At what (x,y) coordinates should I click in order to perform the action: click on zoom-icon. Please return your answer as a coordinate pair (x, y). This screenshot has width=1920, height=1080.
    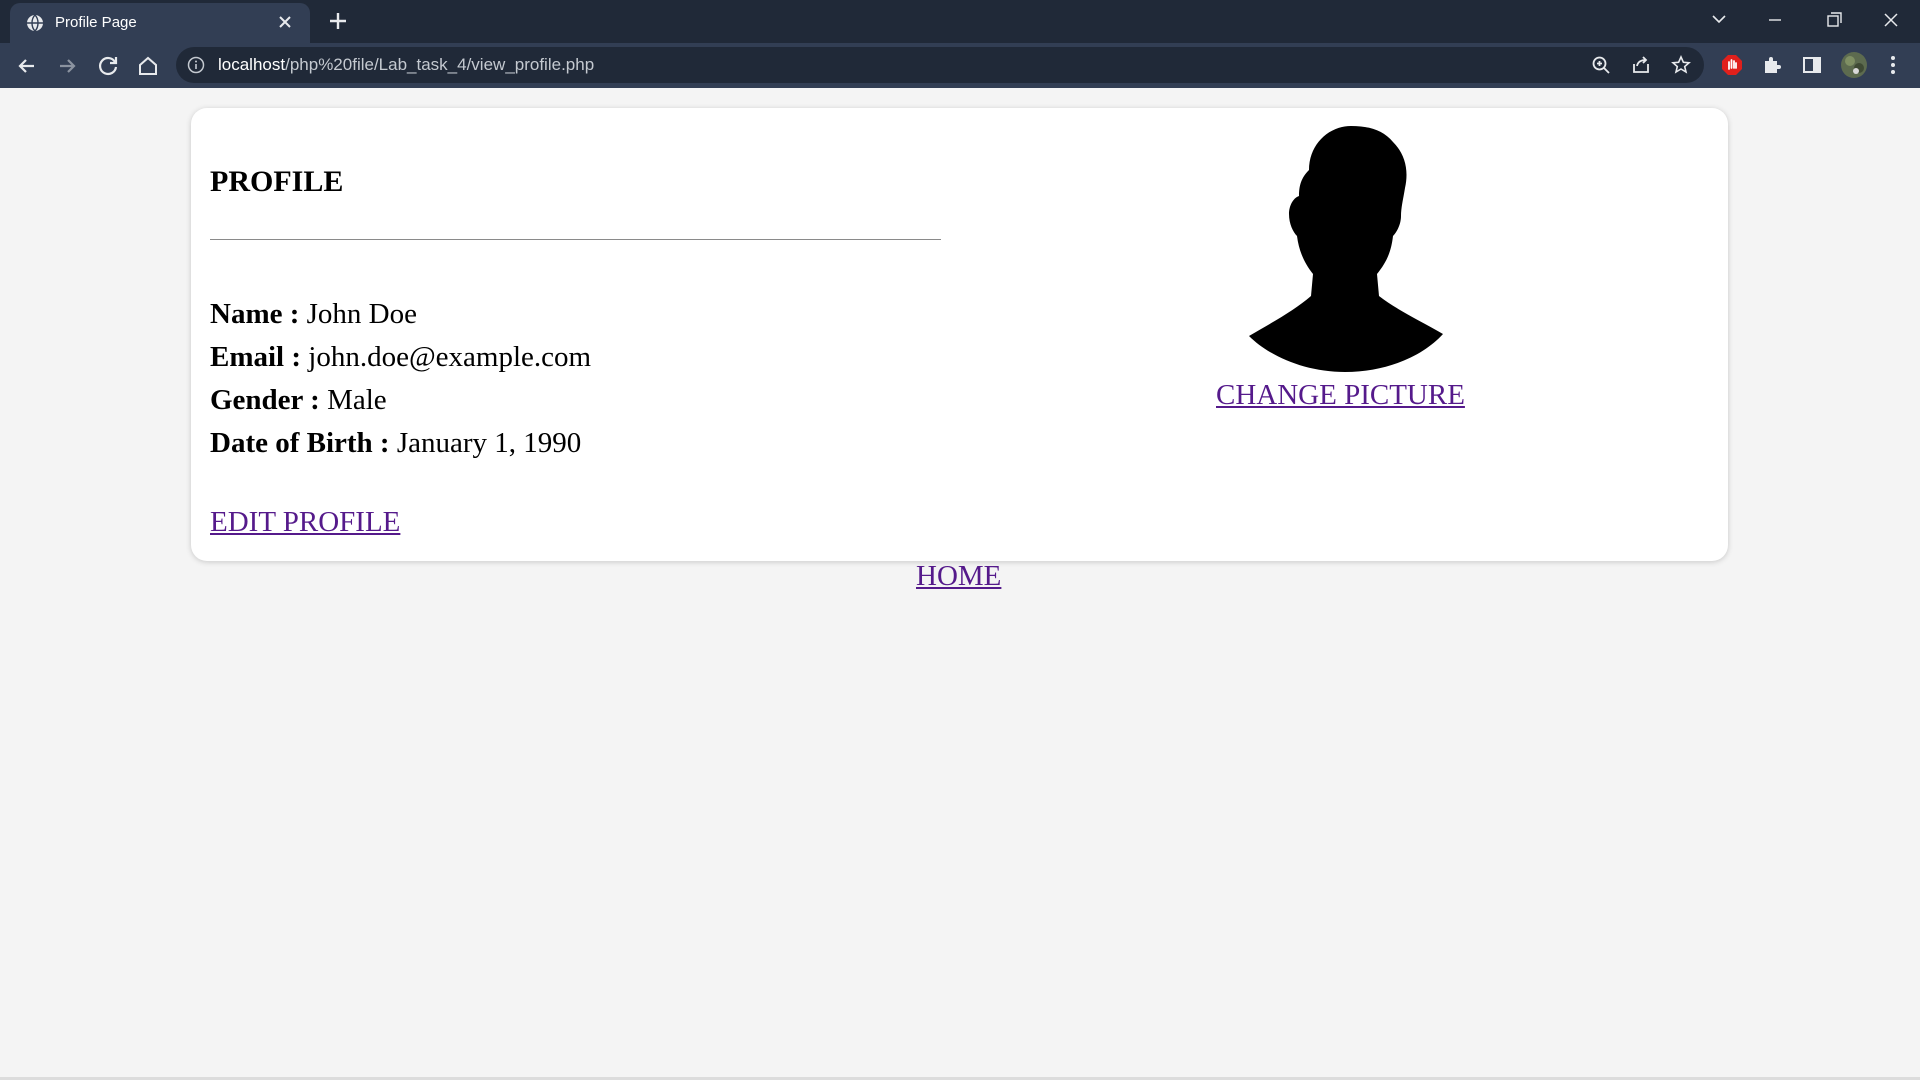
    Looking at the image, I should click on (1601, 65).